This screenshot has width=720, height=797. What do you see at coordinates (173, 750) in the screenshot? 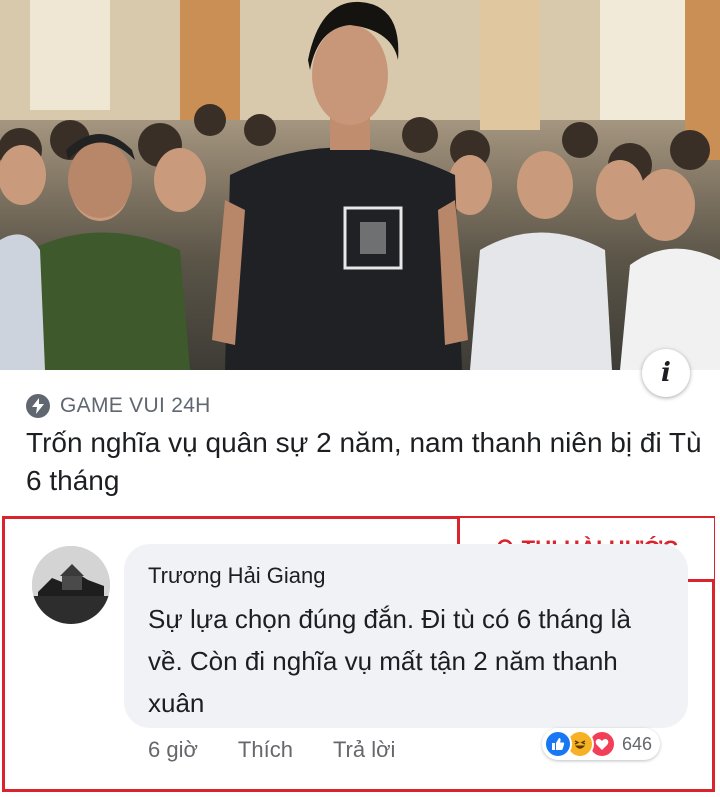
I see `comment-timestamp: 6 giờ` at bounding box center [173, 750].